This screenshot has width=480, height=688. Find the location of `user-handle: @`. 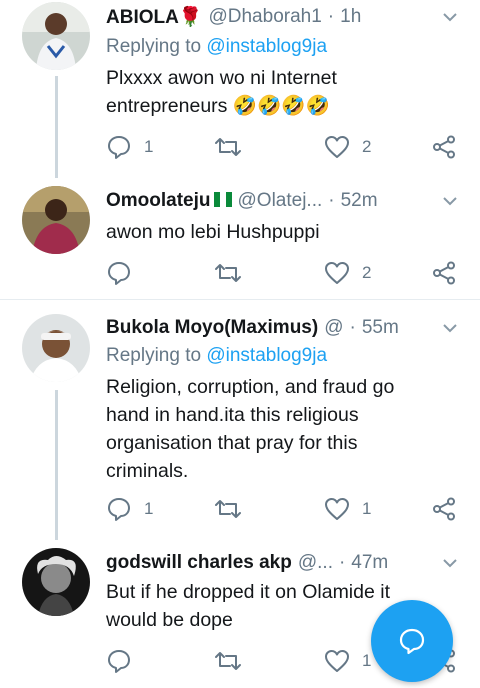

user-handle: @ is located at coordinates (333, 328).